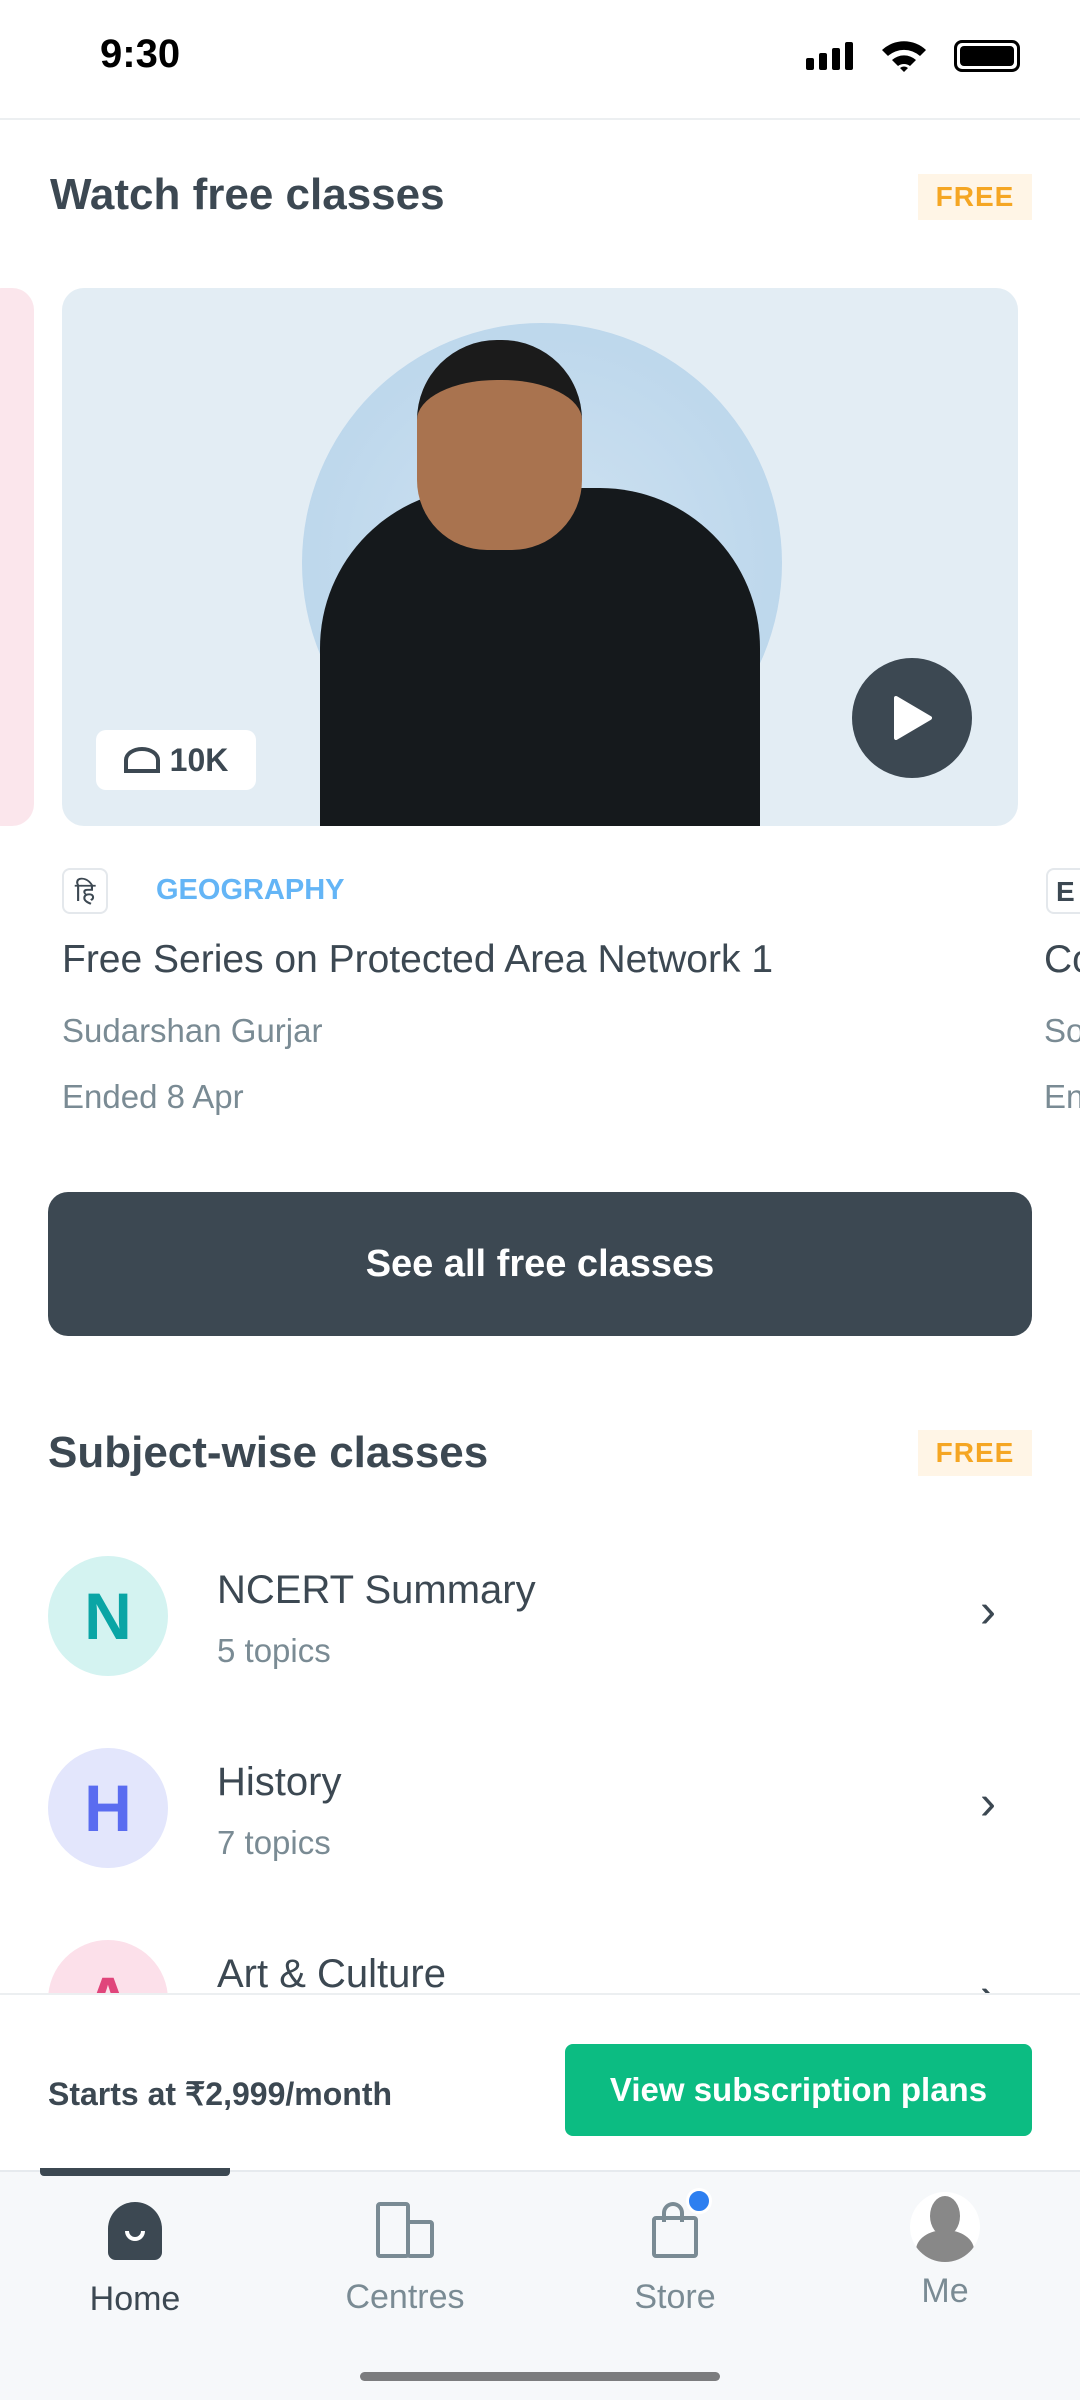 This screenshot has height=2400, width=1080. I want to click on see-all-free-classes-button: See all free classes, so click(540, 1264).